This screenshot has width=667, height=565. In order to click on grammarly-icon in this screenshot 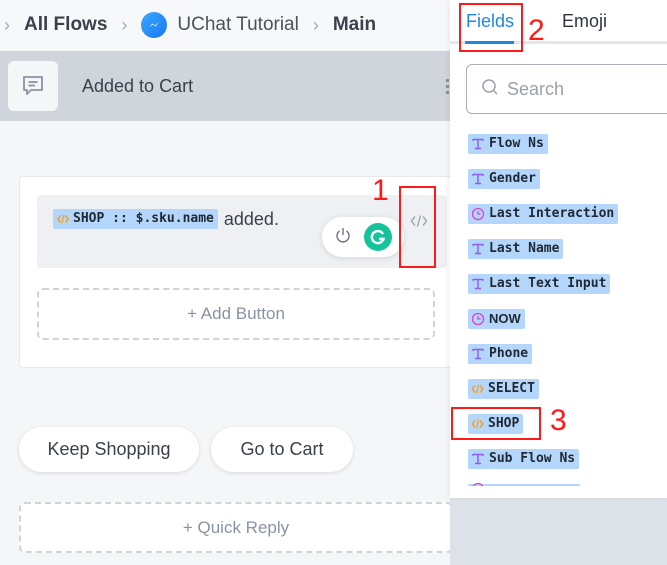, I will do `click(378, 237)`.